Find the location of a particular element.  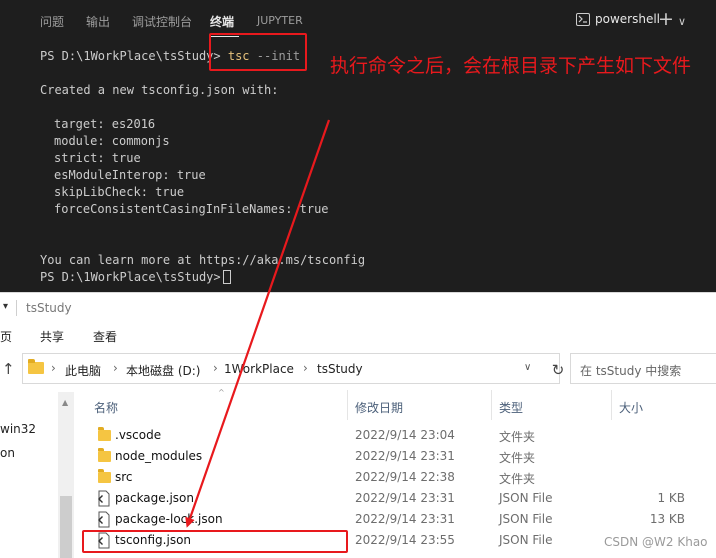

scroll-up-icon: ▲ is located at coordinates (65, 402).